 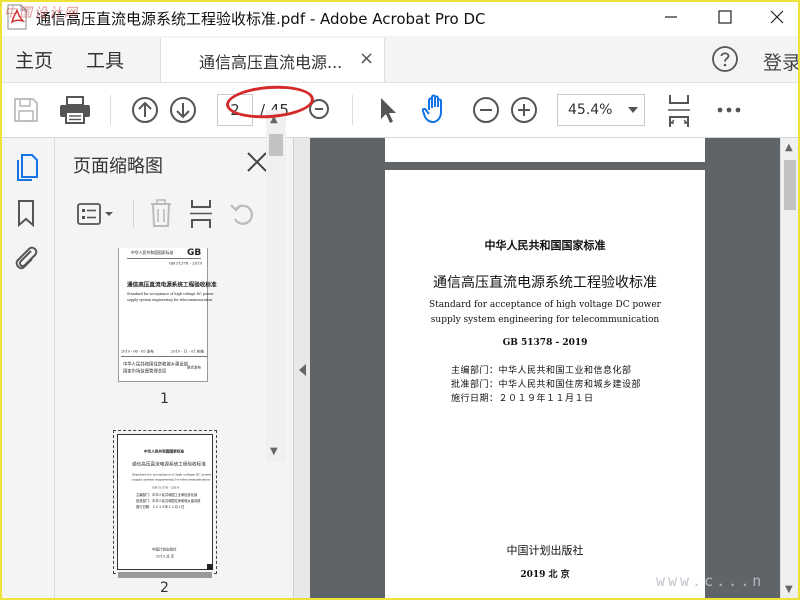 I want to click on menu-home: 主页, so click(x=34, y=59).